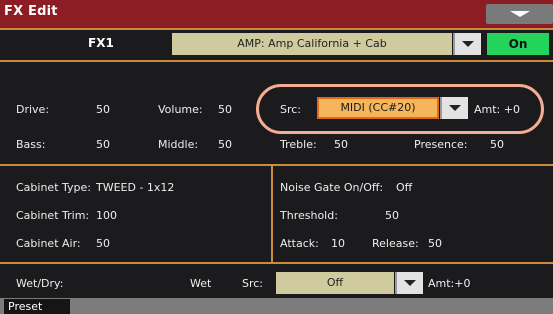 The width and height of the screenshot is (553, 314). Describe the element at coordinates (335, 283) in the screenshot. I see `wetdry-src-select: Off` at that location.